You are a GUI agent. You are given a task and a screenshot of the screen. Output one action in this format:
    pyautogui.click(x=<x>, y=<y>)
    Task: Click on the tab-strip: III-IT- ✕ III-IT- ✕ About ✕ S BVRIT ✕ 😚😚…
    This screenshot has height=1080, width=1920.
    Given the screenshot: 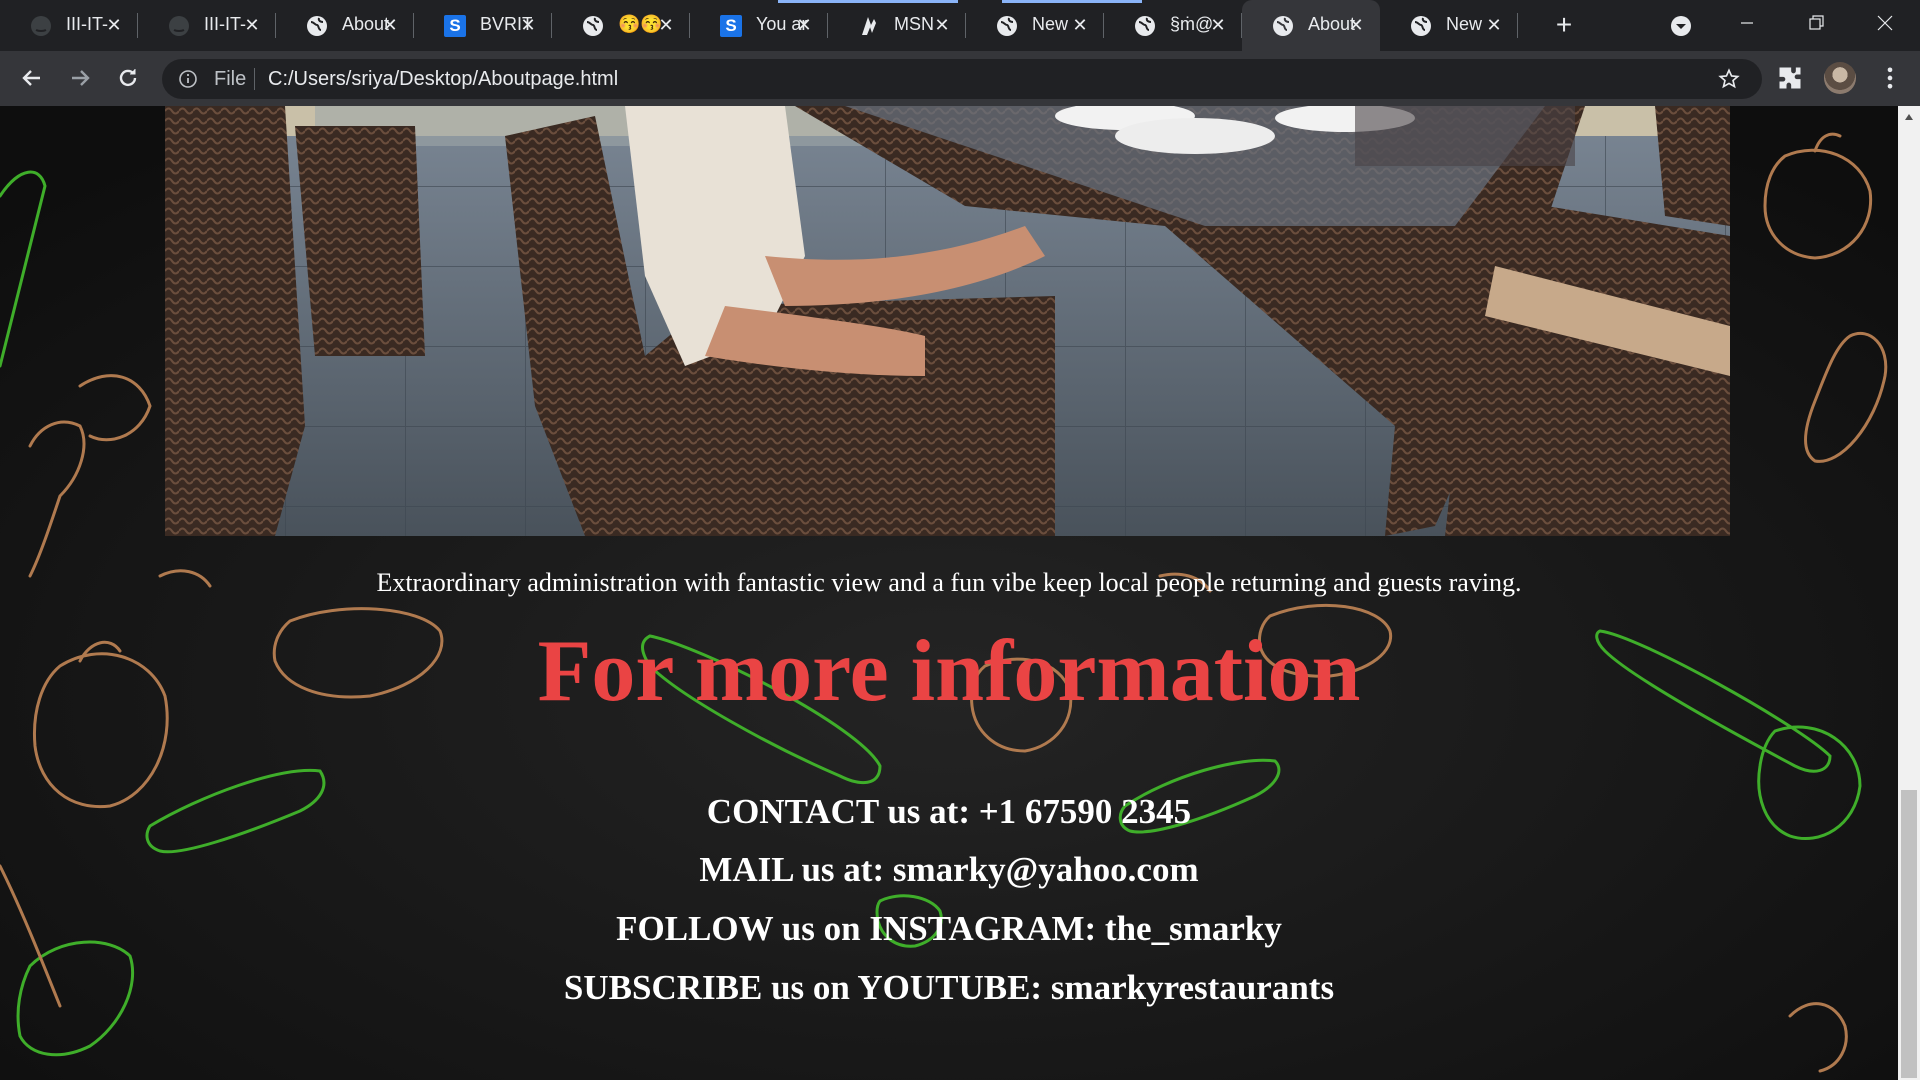 What is the action you would take?
    pyautogui.click(x=960, y=25)
    